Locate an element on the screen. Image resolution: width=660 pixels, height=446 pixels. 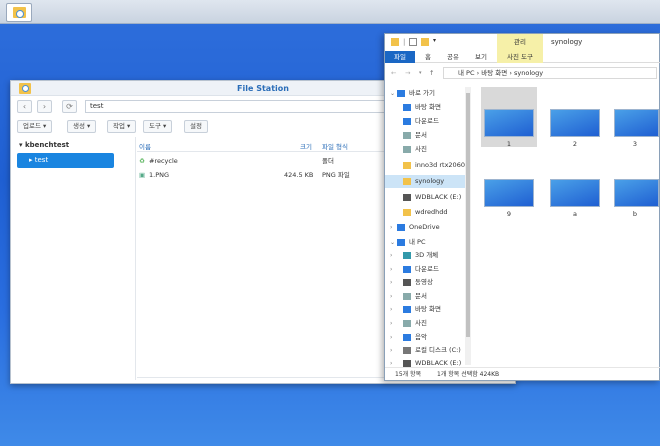
ribbon-tabs: 파일 홈 공유 보기 사진 도구 is located at coordinates (522, 57).